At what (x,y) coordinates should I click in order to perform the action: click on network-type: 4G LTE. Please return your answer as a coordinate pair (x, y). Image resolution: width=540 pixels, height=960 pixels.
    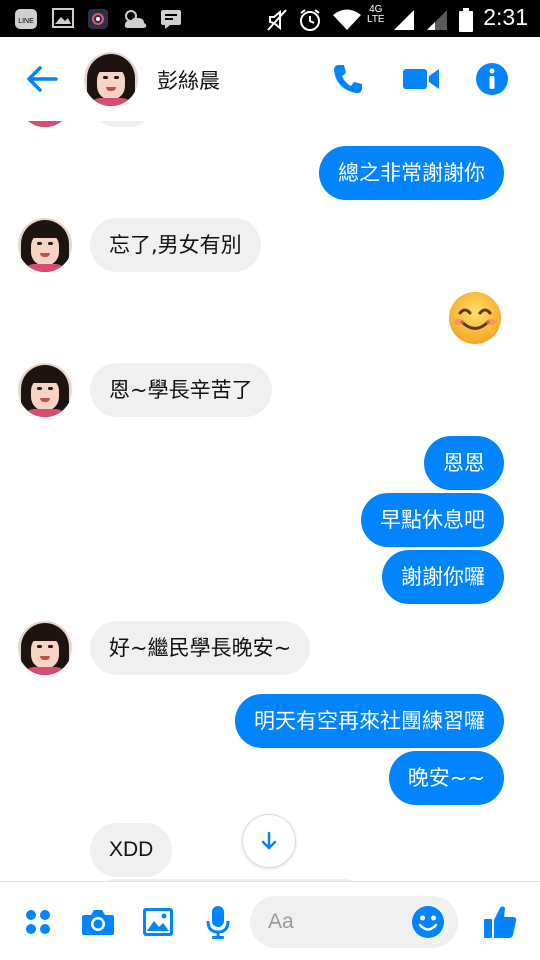
    Looking at the image, I should click on (376, 15).